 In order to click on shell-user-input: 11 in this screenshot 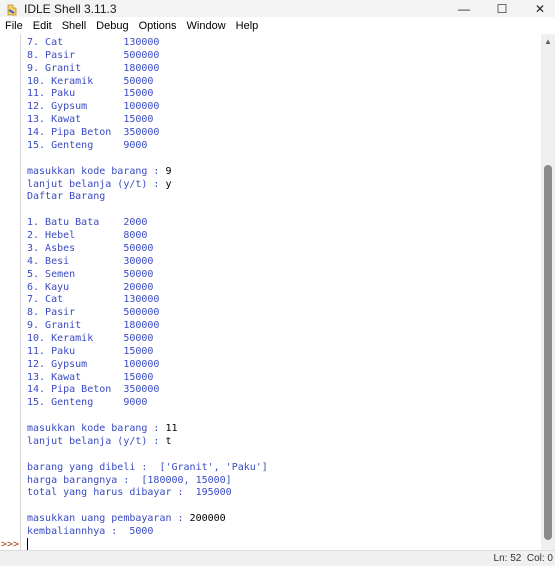, I will do `click(171, 429)`.